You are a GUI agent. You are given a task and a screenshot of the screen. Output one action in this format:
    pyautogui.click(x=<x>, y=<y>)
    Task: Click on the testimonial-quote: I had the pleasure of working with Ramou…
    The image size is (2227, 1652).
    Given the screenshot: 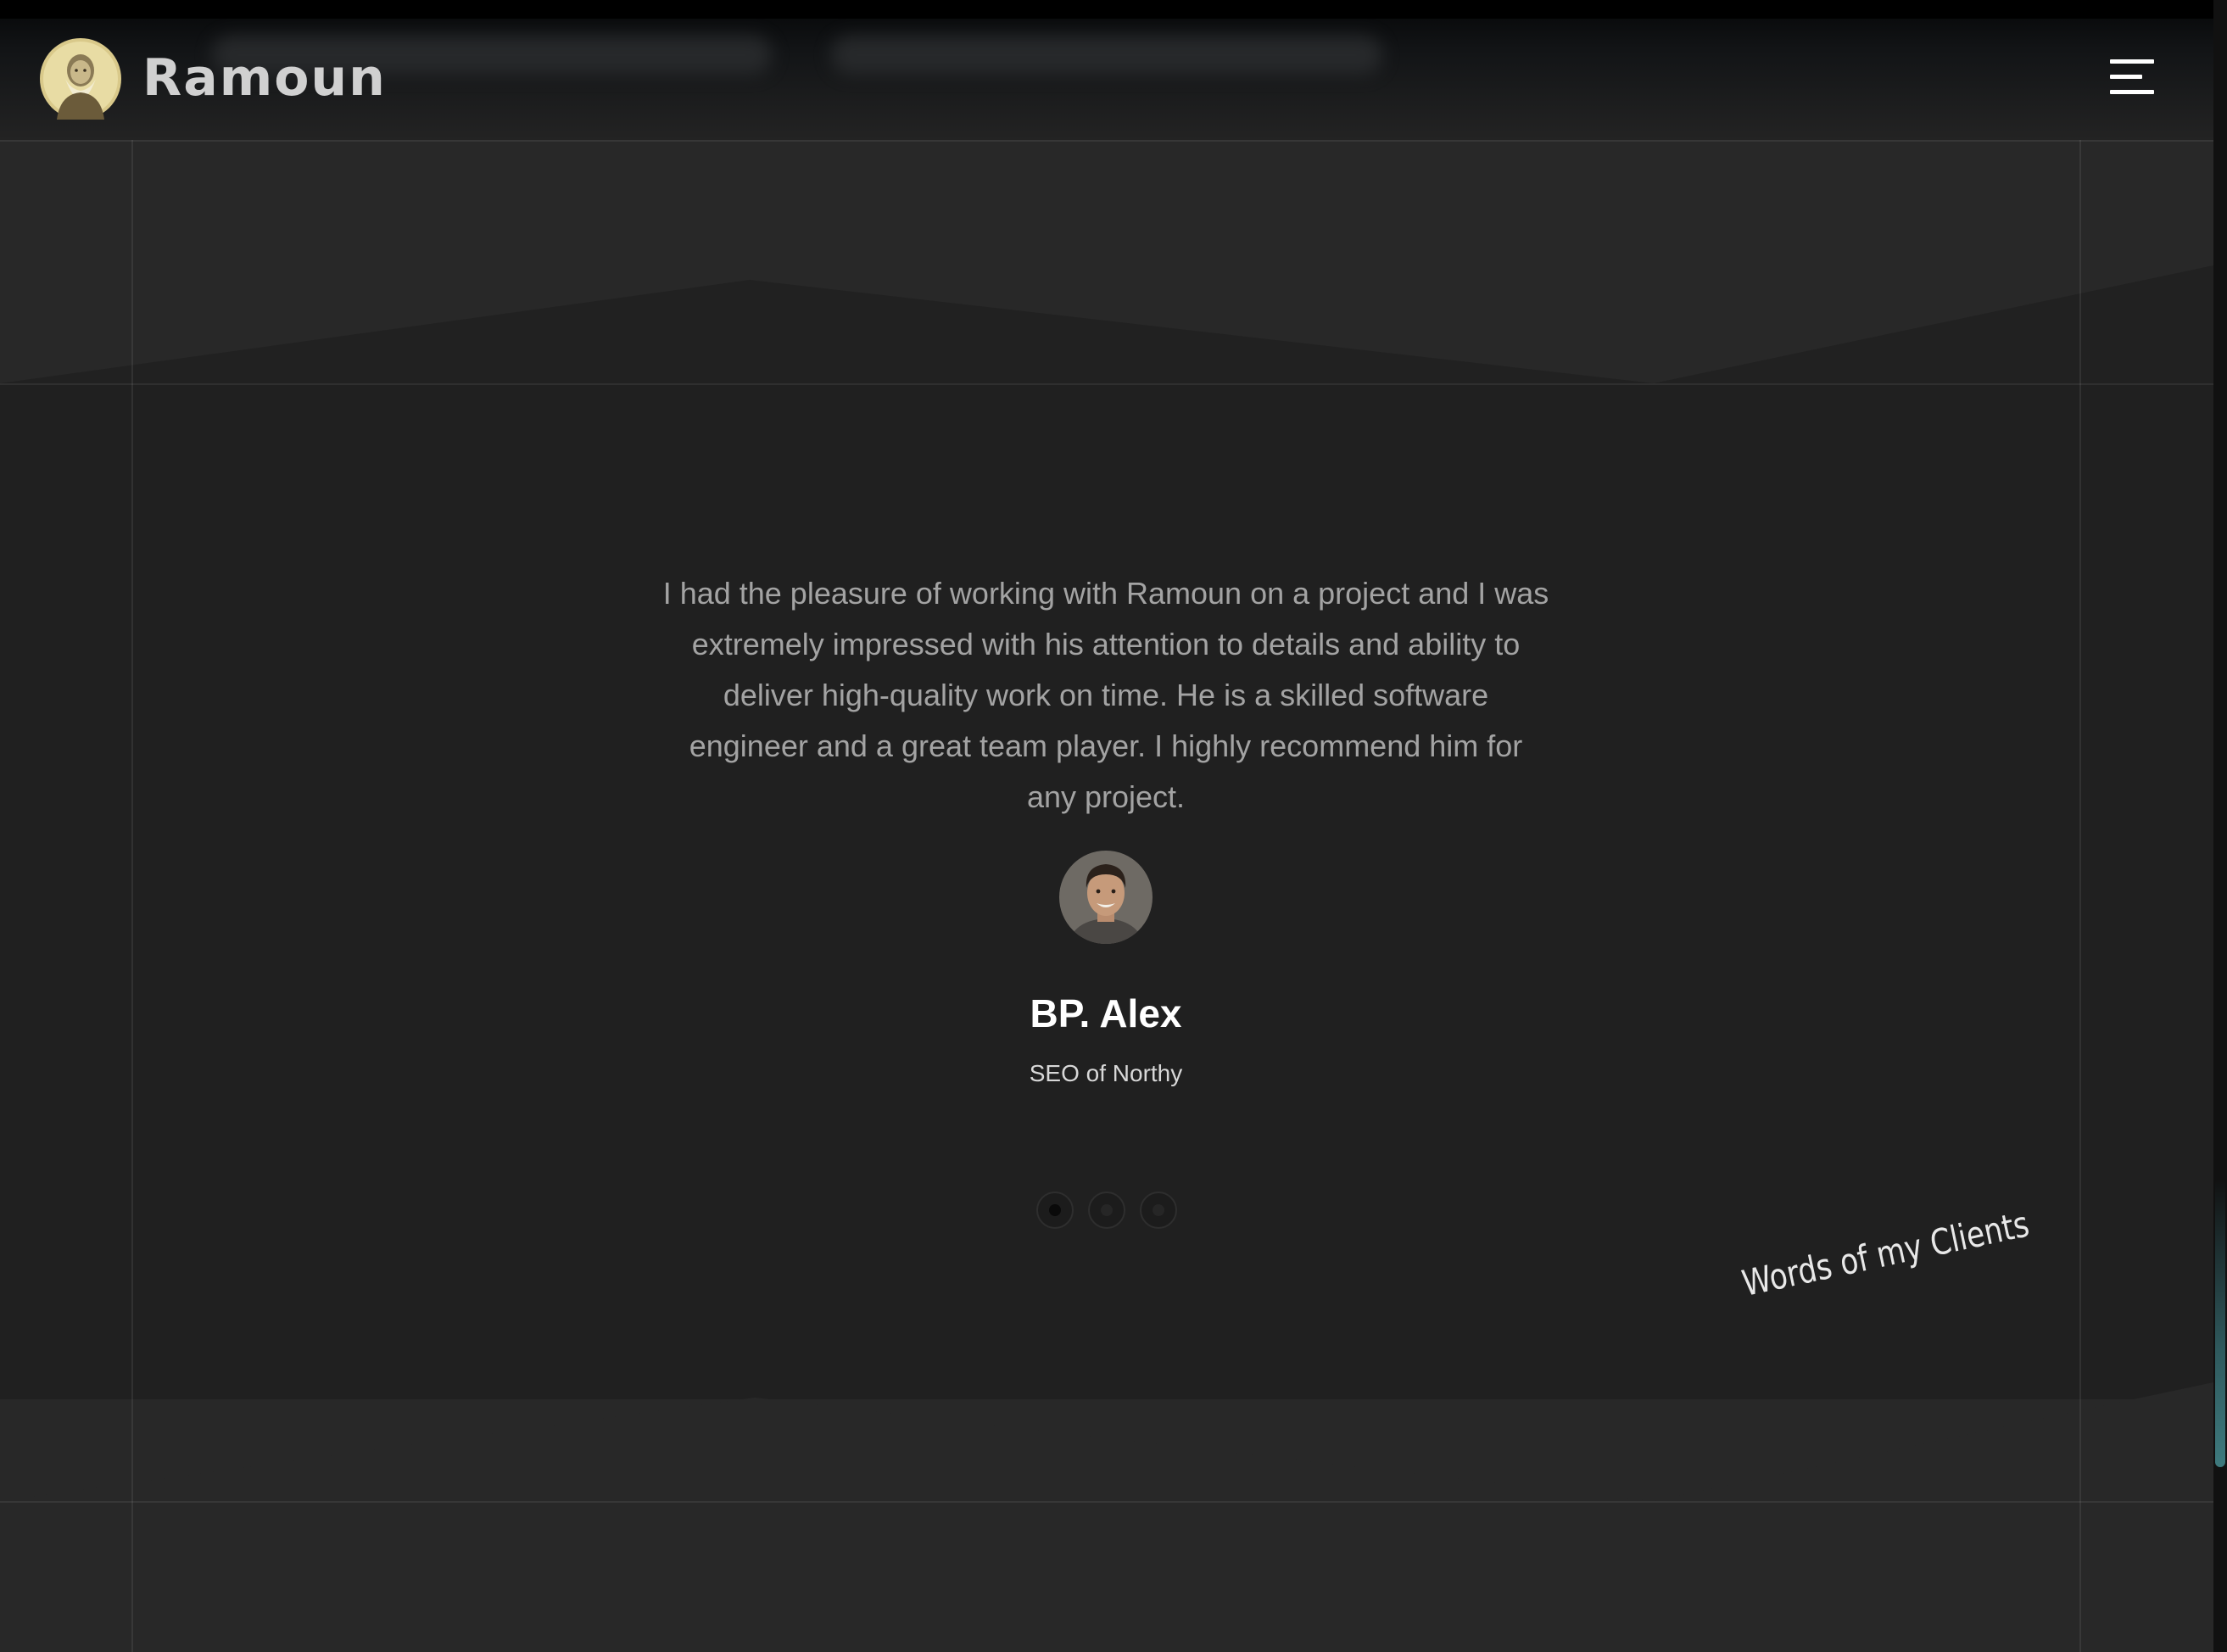 What is the action you would take?
    pyautogui.click(x=1106, y=695)
    